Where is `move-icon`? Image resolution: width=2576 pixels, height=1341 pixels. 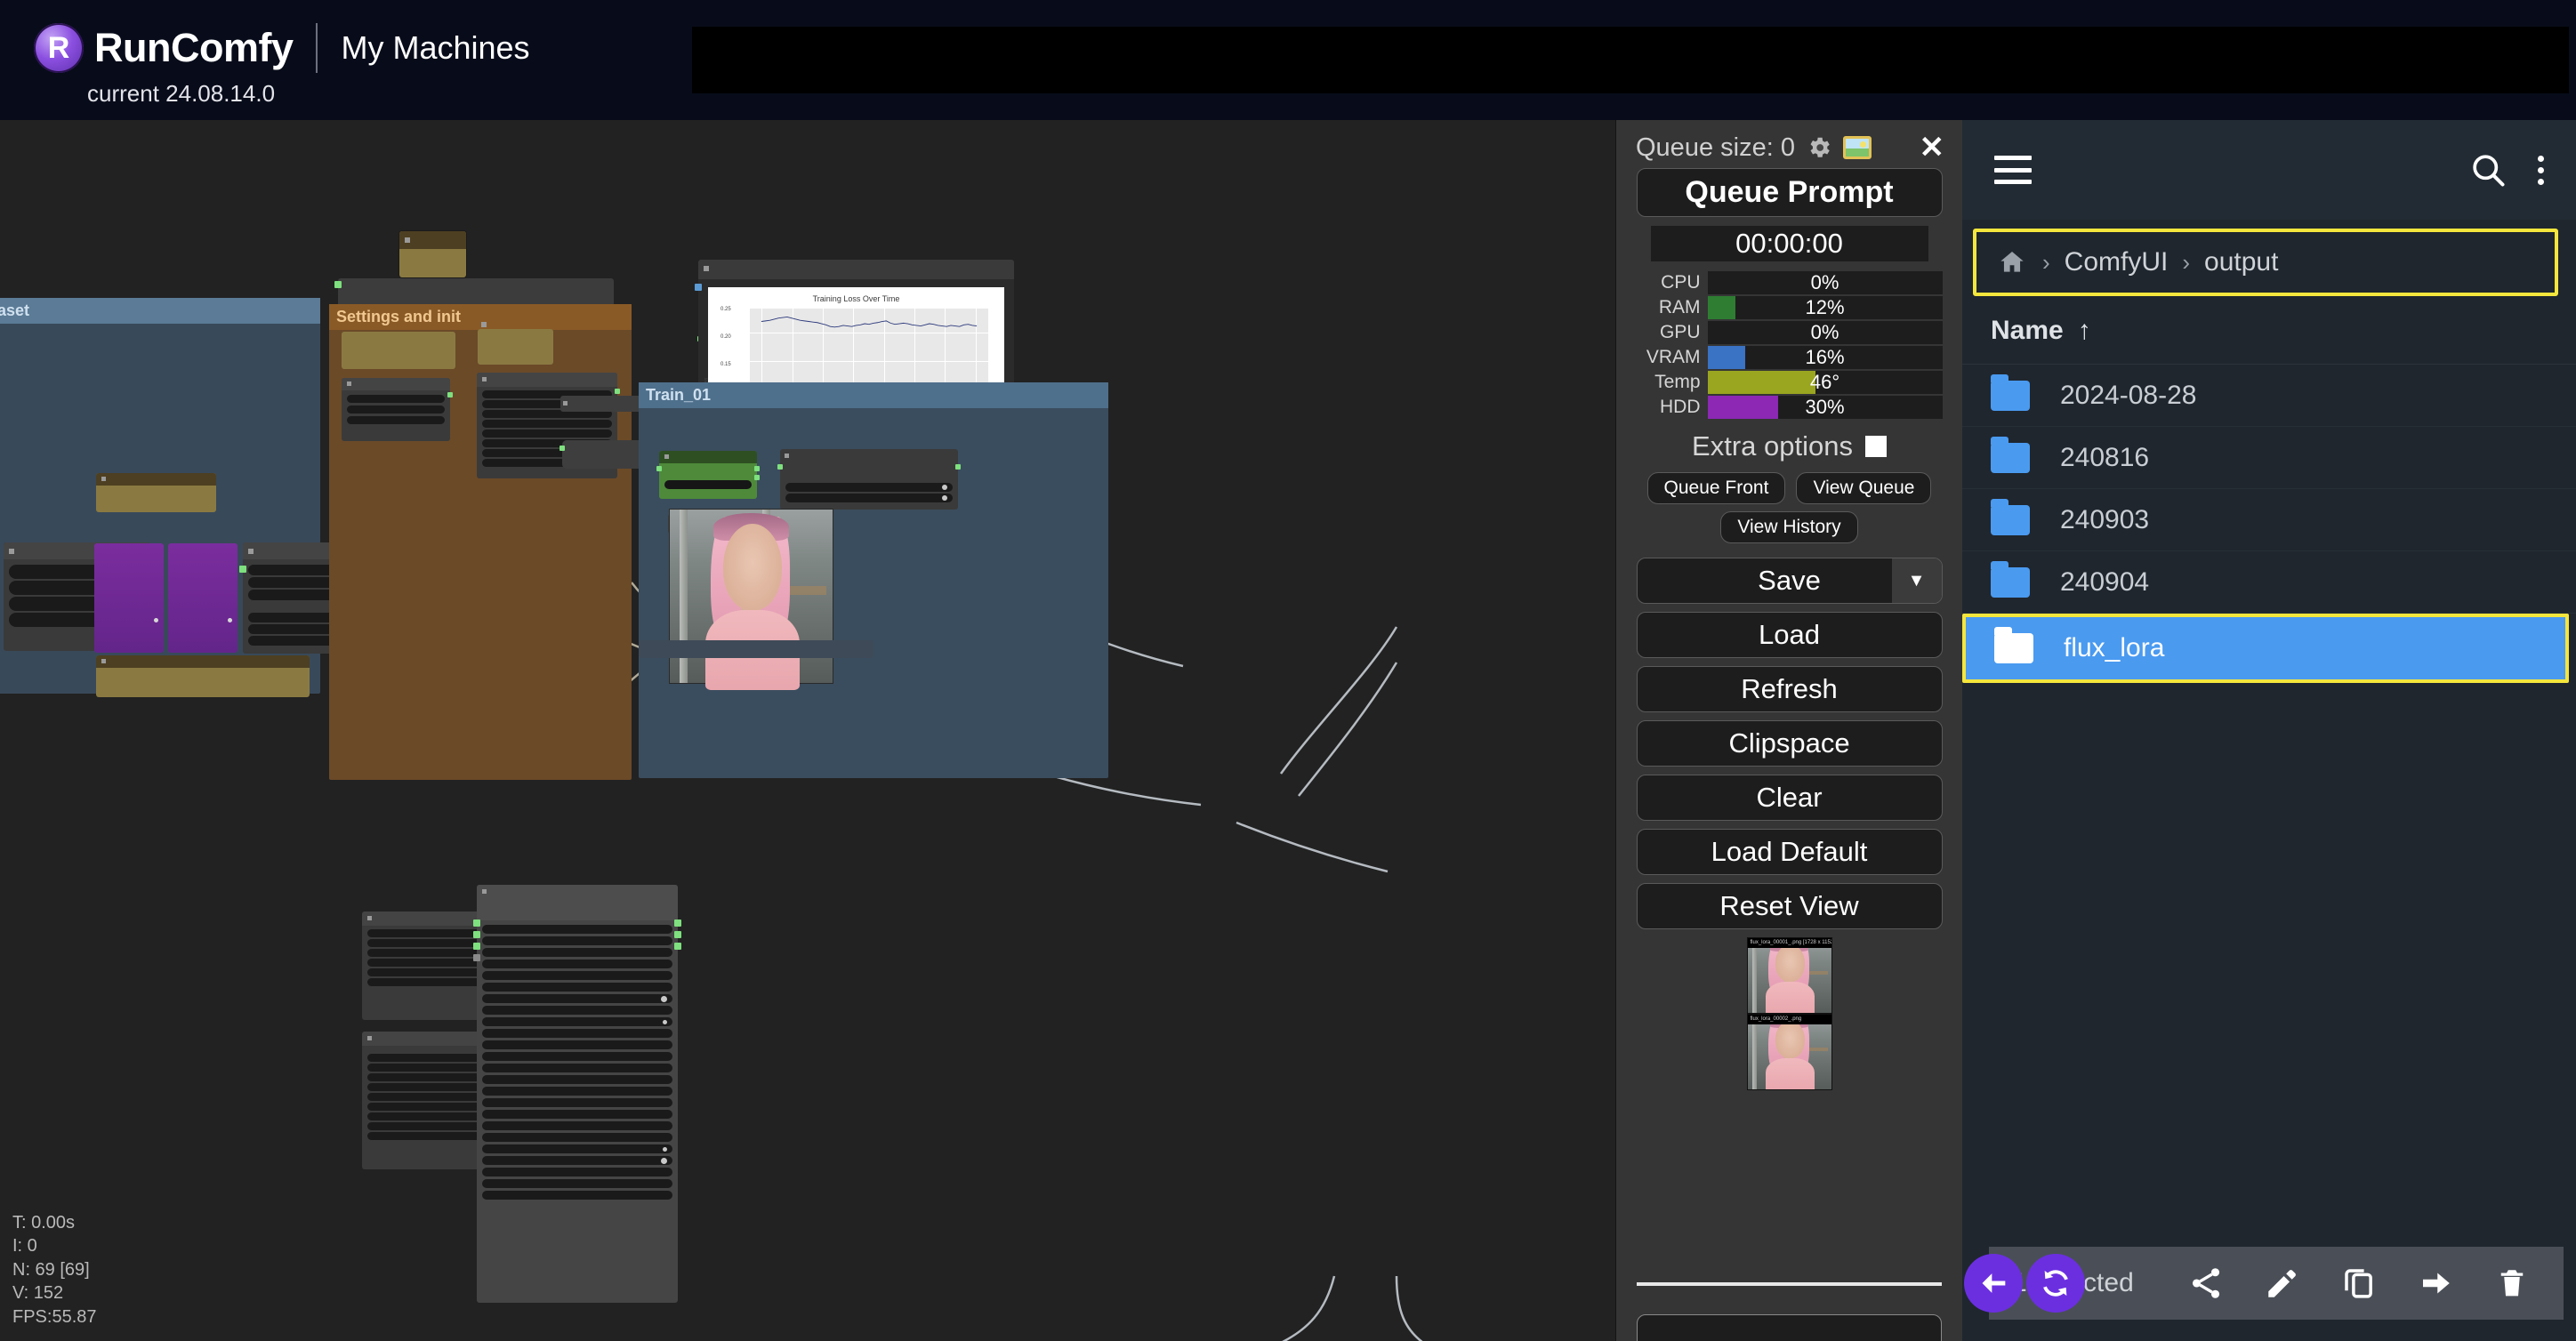 move-icon is located at coordinates (2435, 1283).